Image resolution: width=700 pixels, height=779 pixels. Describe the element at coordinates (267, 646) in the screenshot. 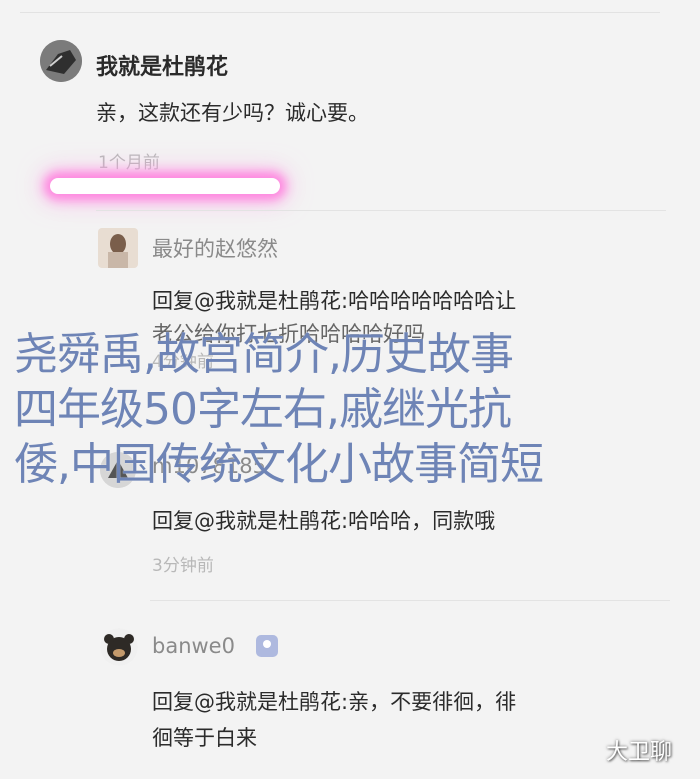

I see `verified-badge-icon` at that location.